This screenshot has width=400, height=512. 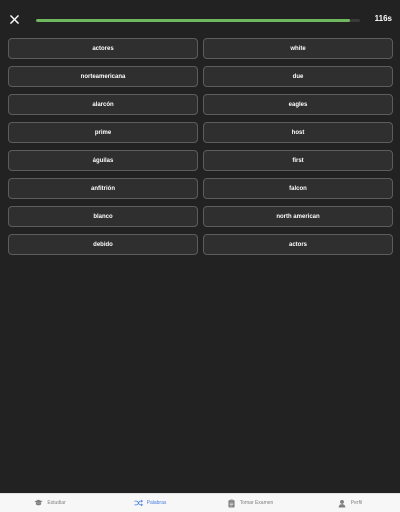 I want to click on word-card-left: blanco, so click(x=103, y=216).